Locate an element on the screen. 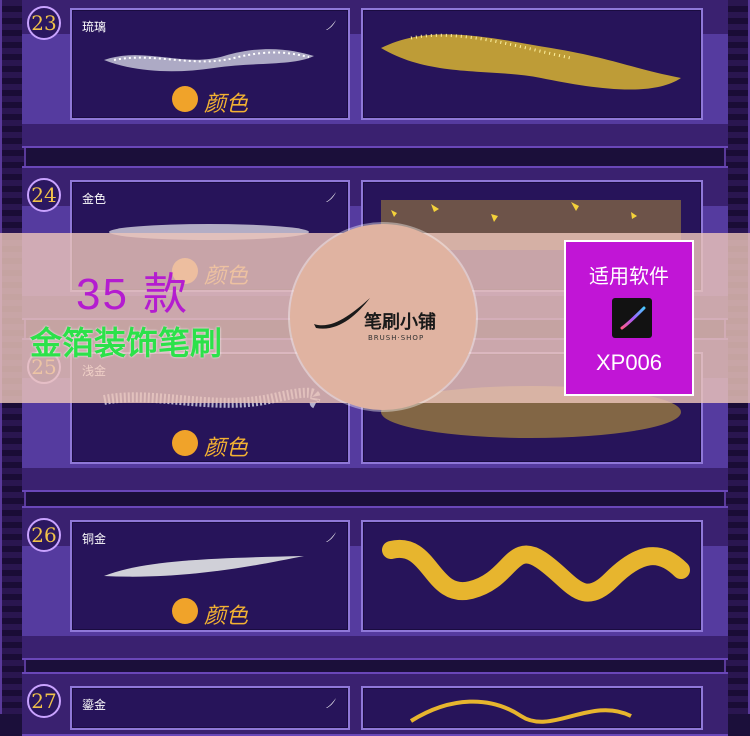 The width and height of the screenshot is (750, 736). brush-name: 鎏金 is located at coordinates (94, 705).